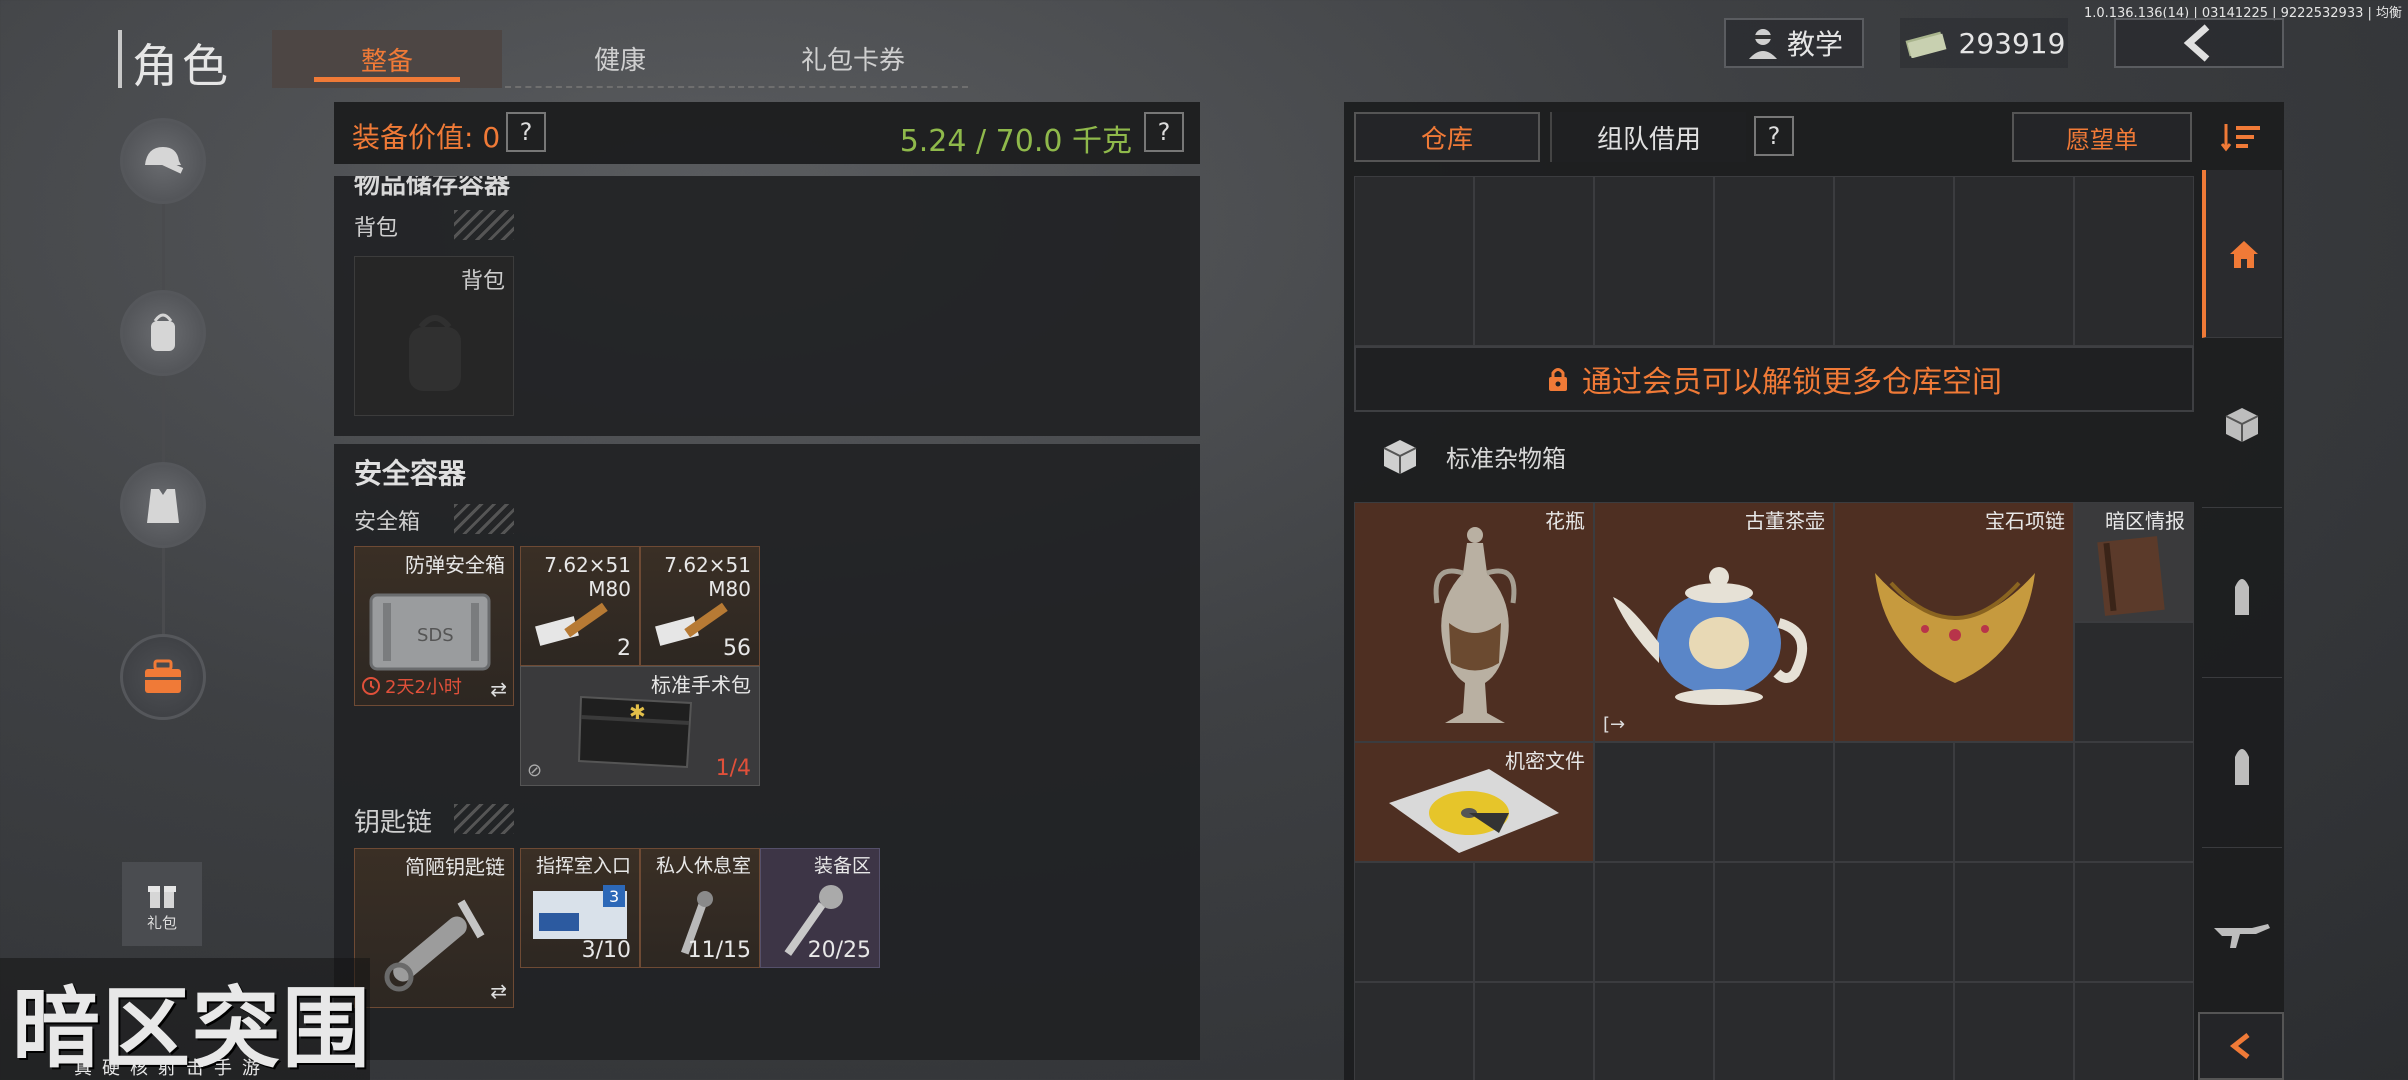 Image resolution: width=2408 pixels, height=1080 pixels. Describe the element at coordinates (1954, 622) in the screenshot. I see `item-gem-necklace: 宝石项链` at that location.